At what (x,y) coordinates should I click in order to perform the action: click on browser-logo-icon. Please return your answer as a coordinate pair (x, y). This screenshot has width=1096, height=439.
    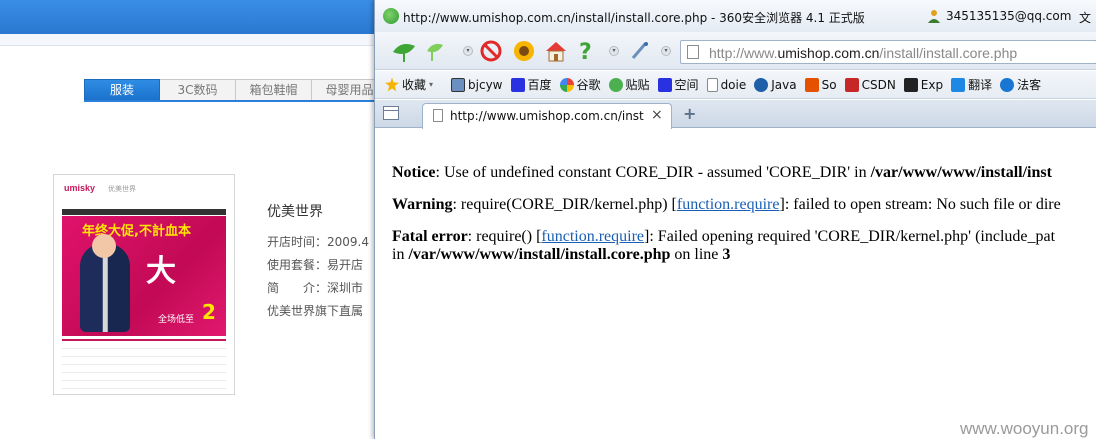
    Looking at the image, I should click on (391, 16).